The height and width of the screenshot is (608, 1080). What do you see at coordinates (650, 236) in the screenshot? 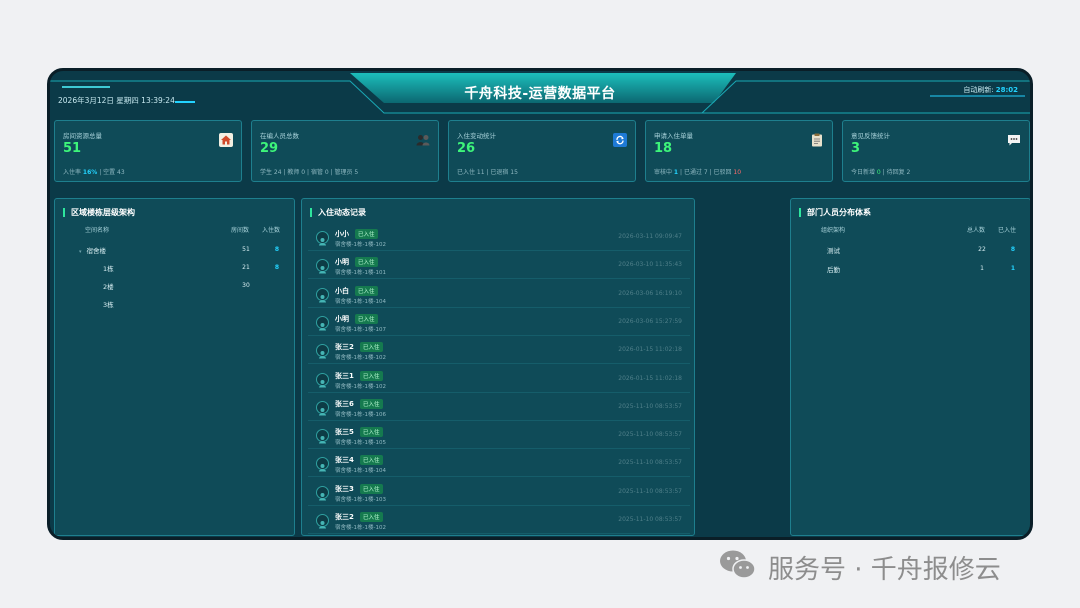
I see `record-time: 2026-03-11 09:09:47` at bounding box center [650, 236].